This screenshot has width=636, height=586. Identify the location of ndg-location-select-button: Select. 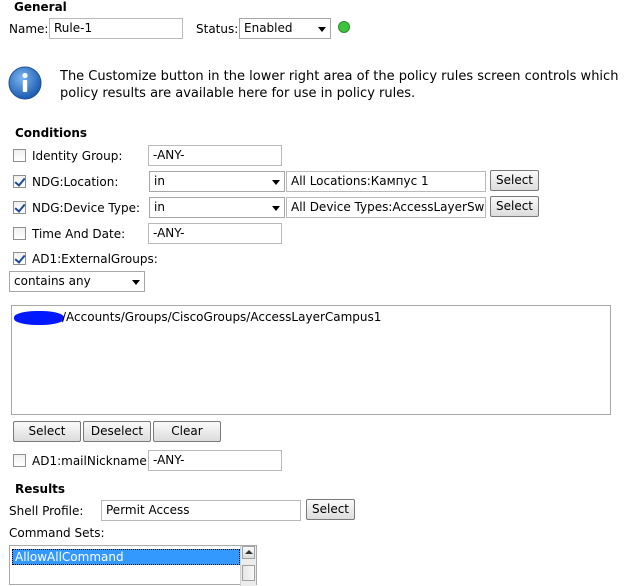
(514, 180).